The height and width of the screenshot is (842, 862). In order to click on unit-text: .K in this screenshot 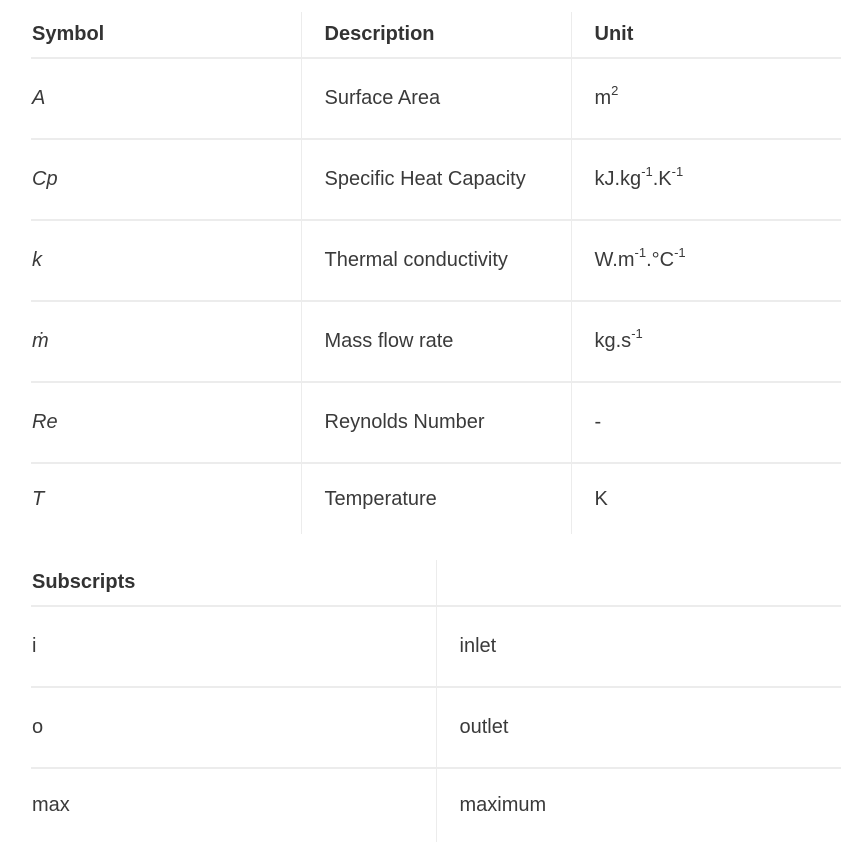, I will do `click(662, 179)`.